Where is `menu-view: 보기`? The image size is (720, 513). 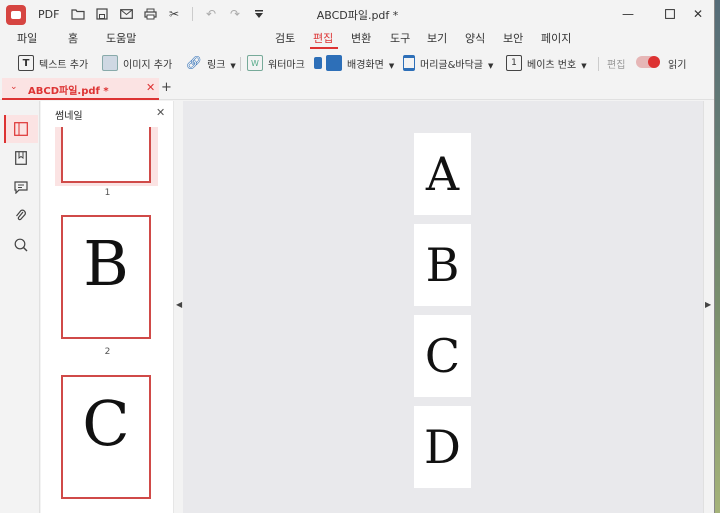 menu-view: 보기 is located at coordinates (437, 38).